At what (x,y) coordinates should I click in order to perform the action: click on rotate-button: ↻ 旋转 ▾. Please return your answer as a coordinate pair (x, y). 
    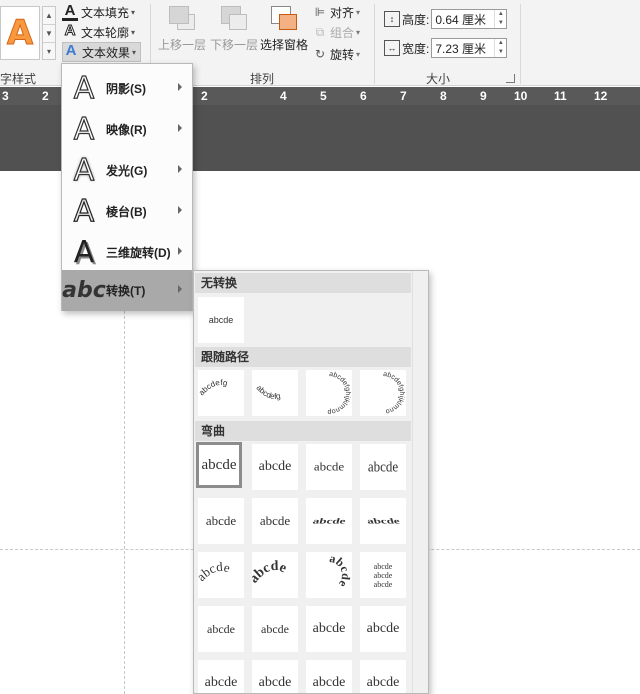
    Looking at the image, I should click on (336, 54).